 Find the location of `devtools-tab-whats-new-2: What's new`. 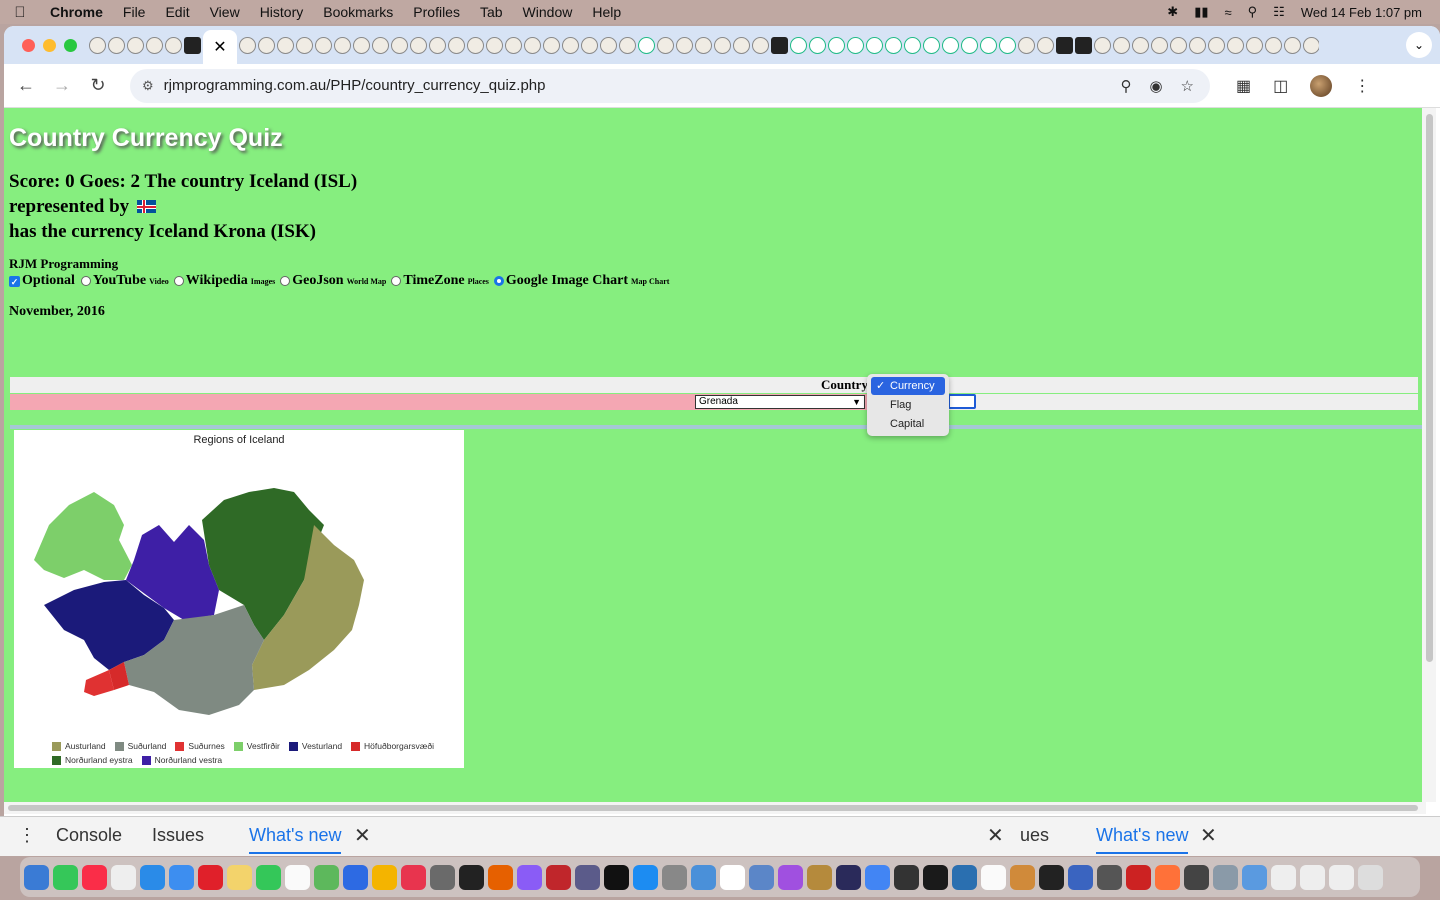

devtools-tab-whats-new-2: What's new is located at coordinates (1142, 839).